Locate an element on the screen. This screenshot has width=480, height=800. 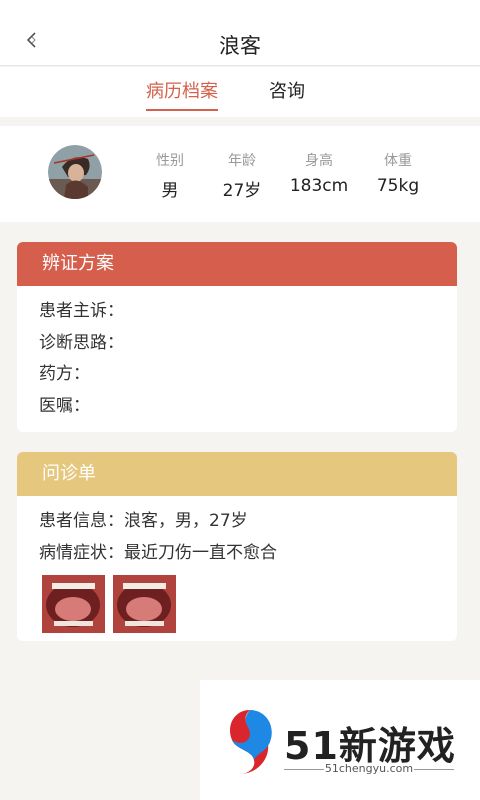
stat-value: 27岁 is located at coordinates (242, 191).